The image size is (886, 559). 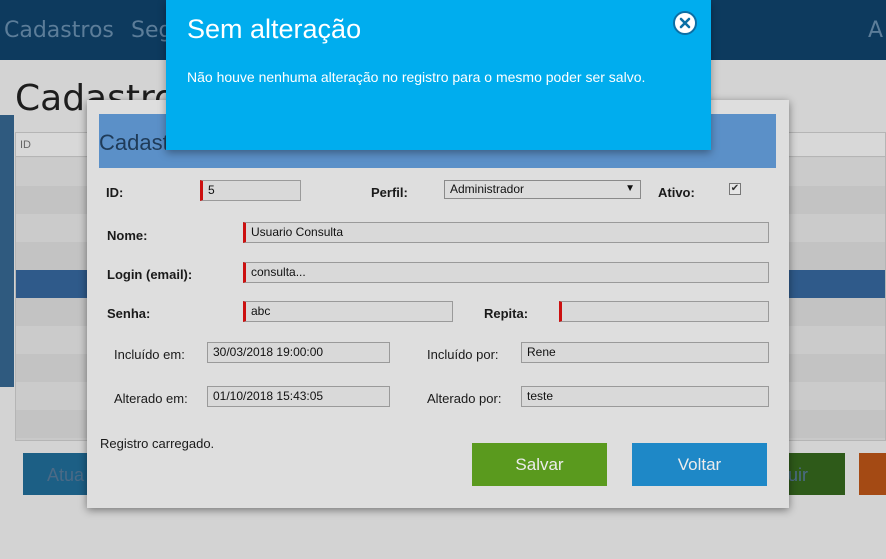 What do you see at coordinates (630, 188) in the screenshot?
I see `chevron-down-icon: ▼` at bounding box center [630, 188].